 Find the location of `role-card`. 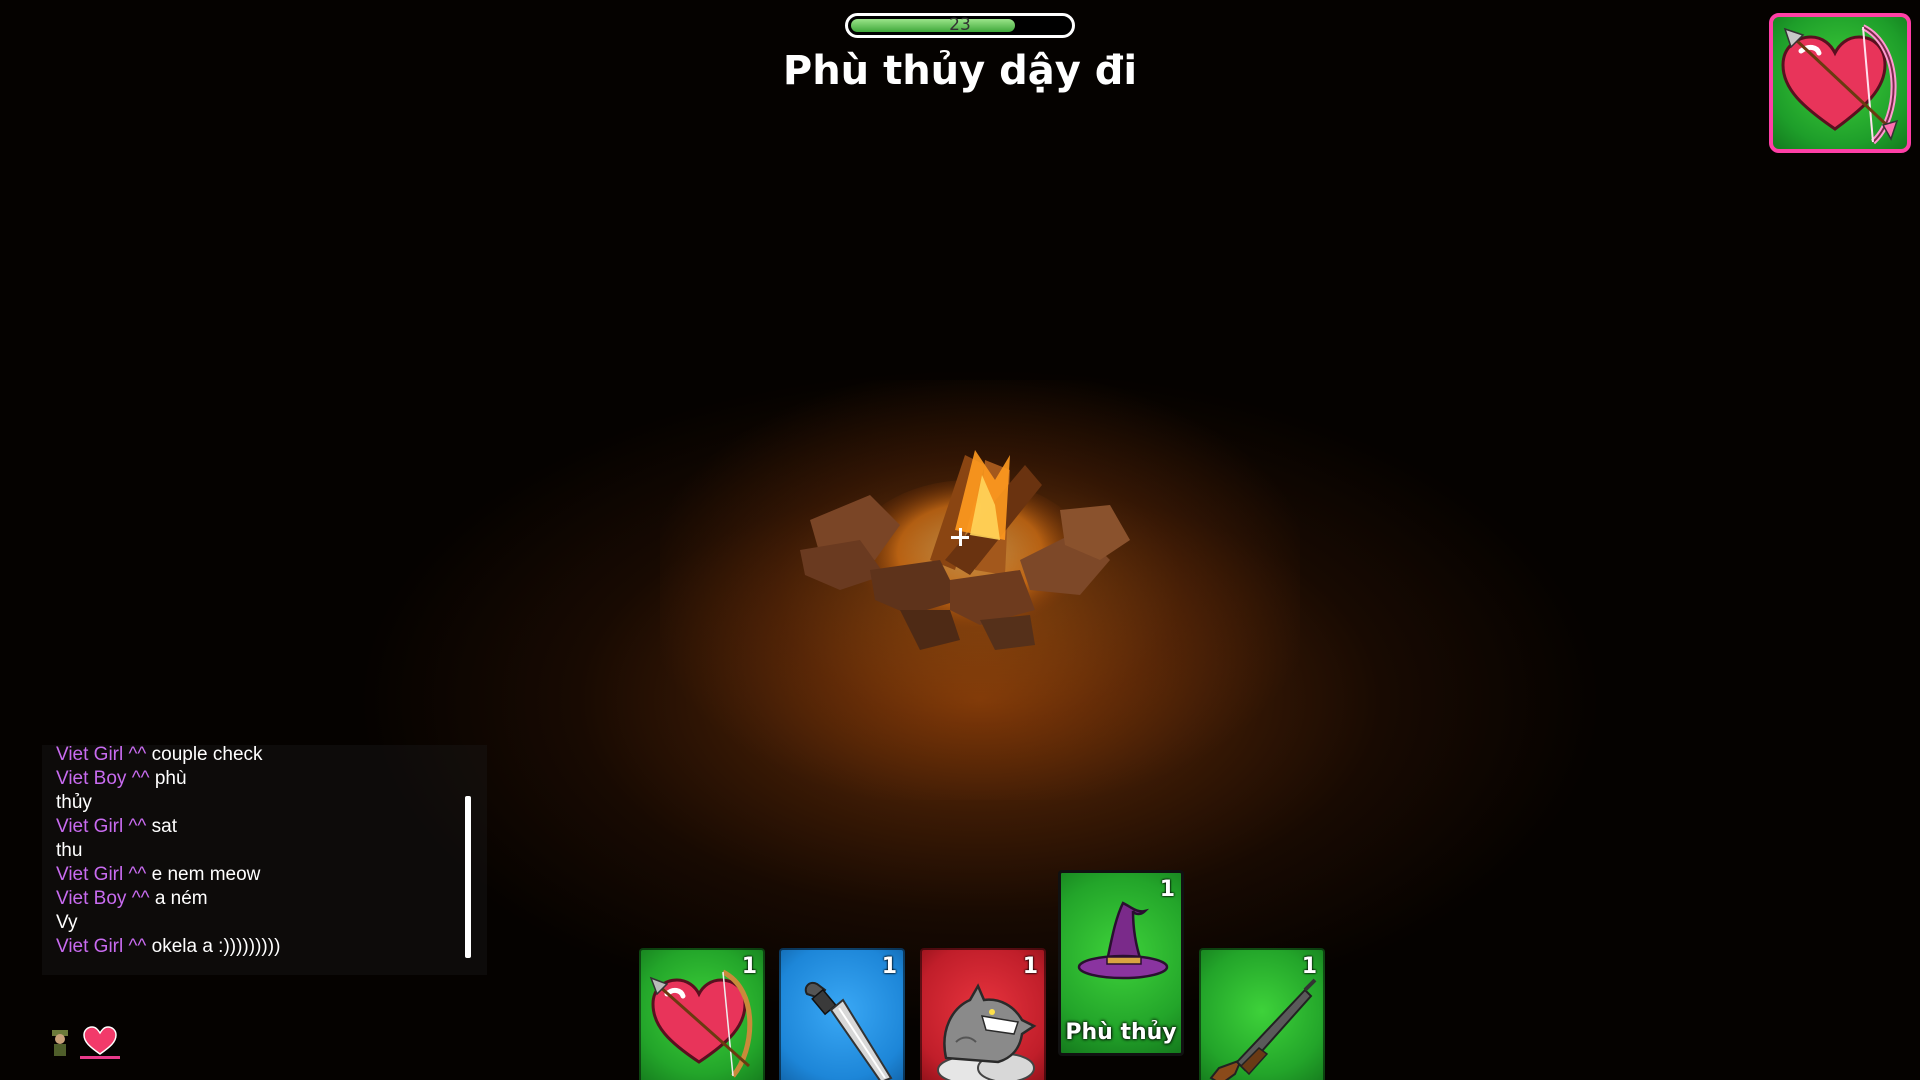

role-card is located at coordinates (1840, 83).